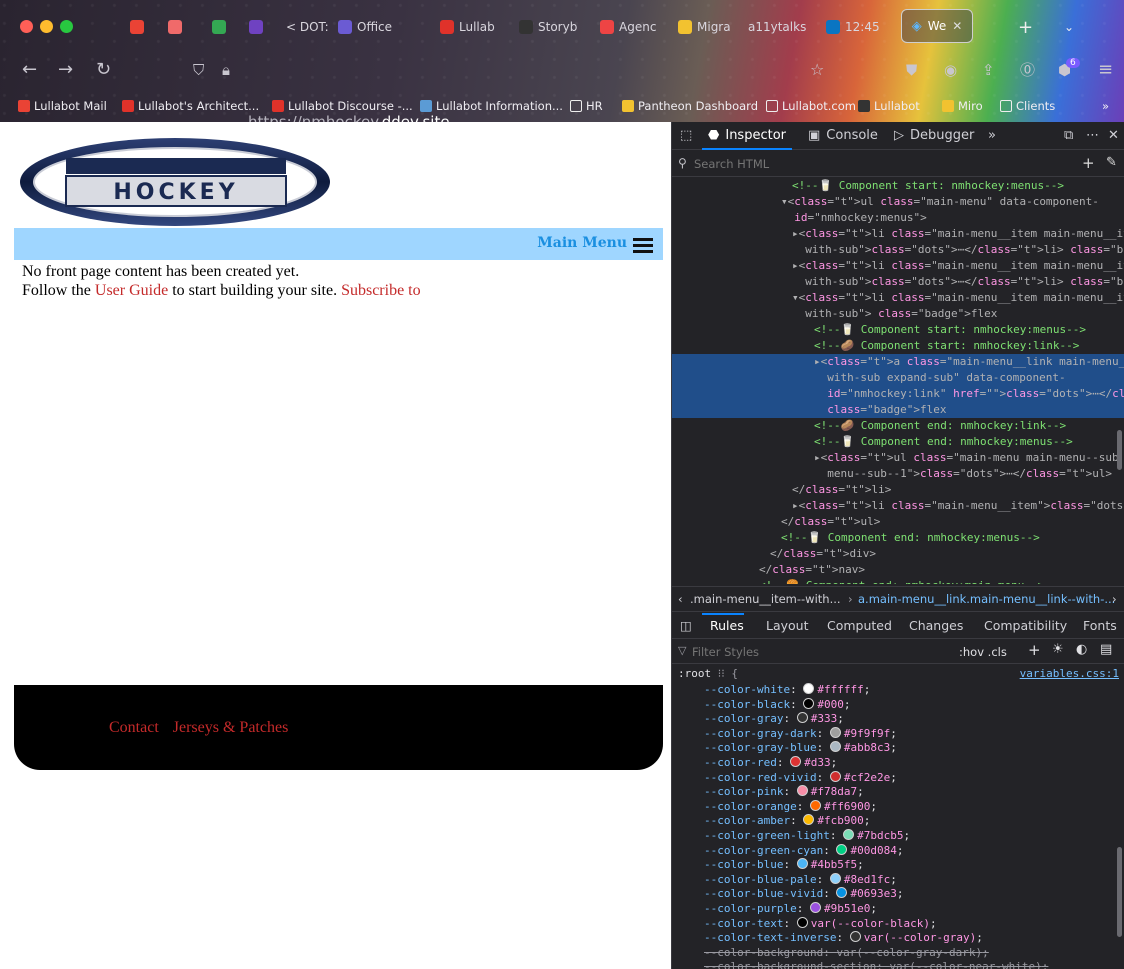 This screenshot has height=969, width=1124. Describe the element at coordinates (134, 727) in the screenshot. I see `footer-link-contact: Contact` at that location.